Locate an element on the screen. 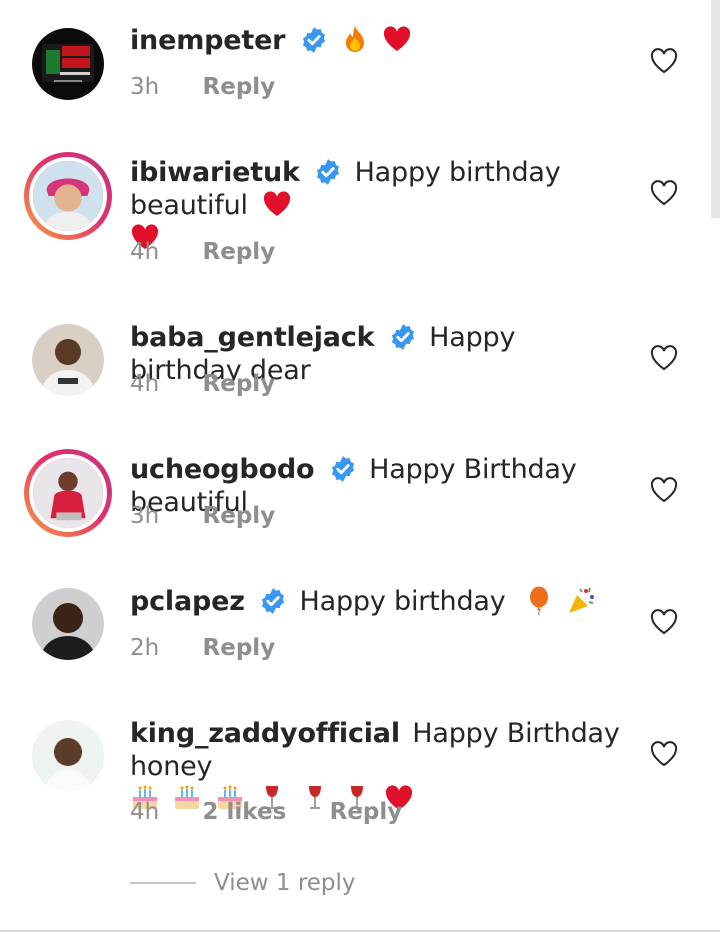  party-popper-emoji-icon is located at coordinates (582, 600).